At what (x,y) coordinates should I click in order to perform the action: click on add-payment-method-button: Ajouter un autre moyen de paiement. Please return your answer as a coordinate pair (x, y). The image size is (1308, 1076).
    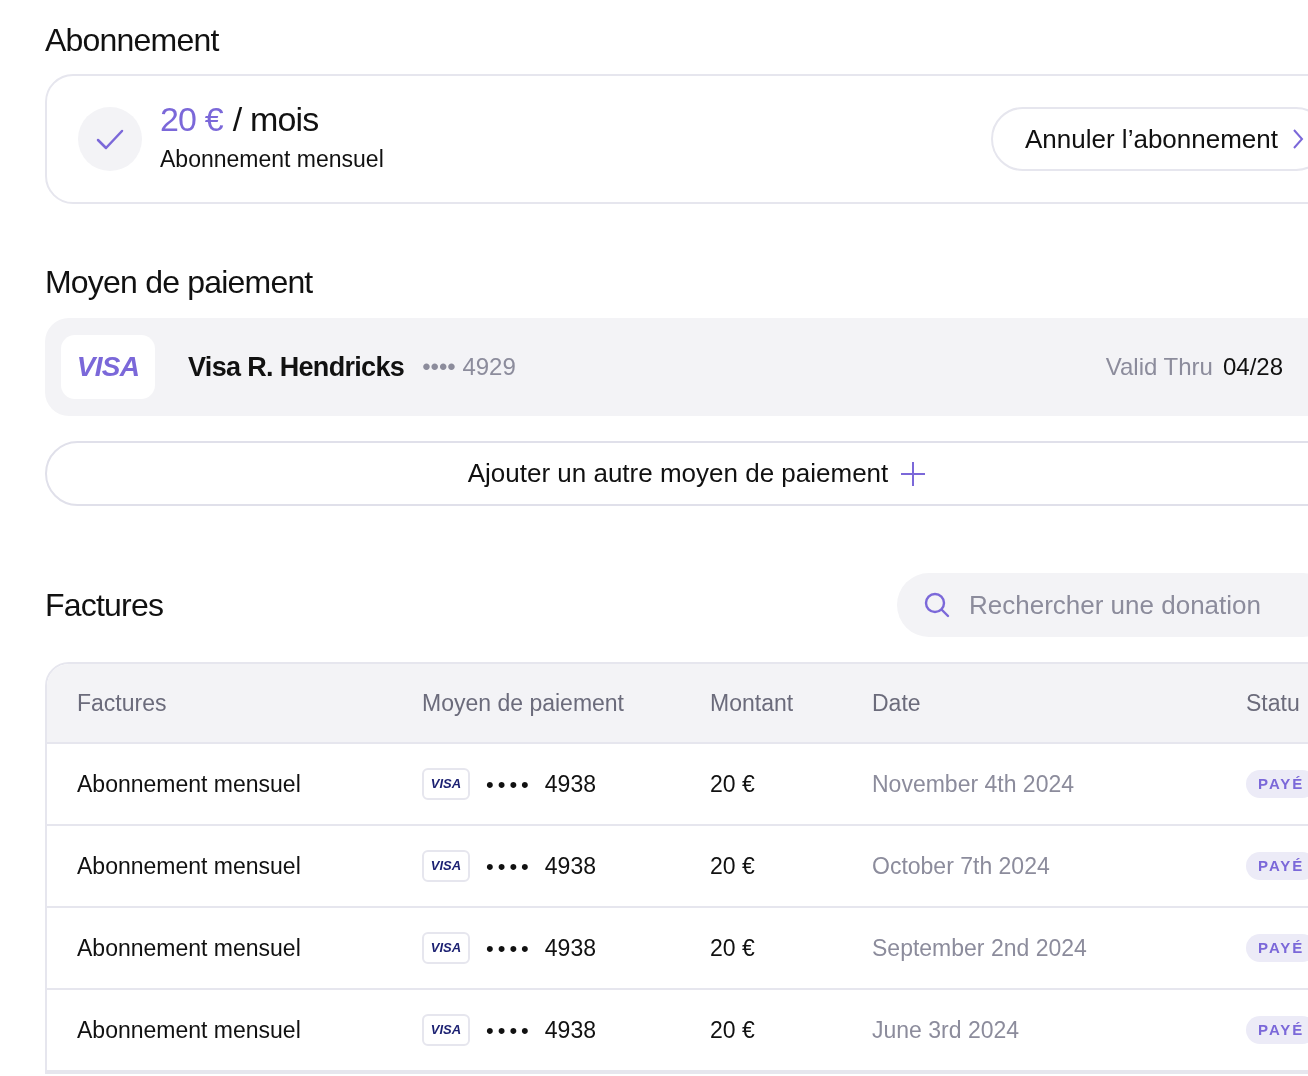
    Looking at the image, I should click on (676, 473).